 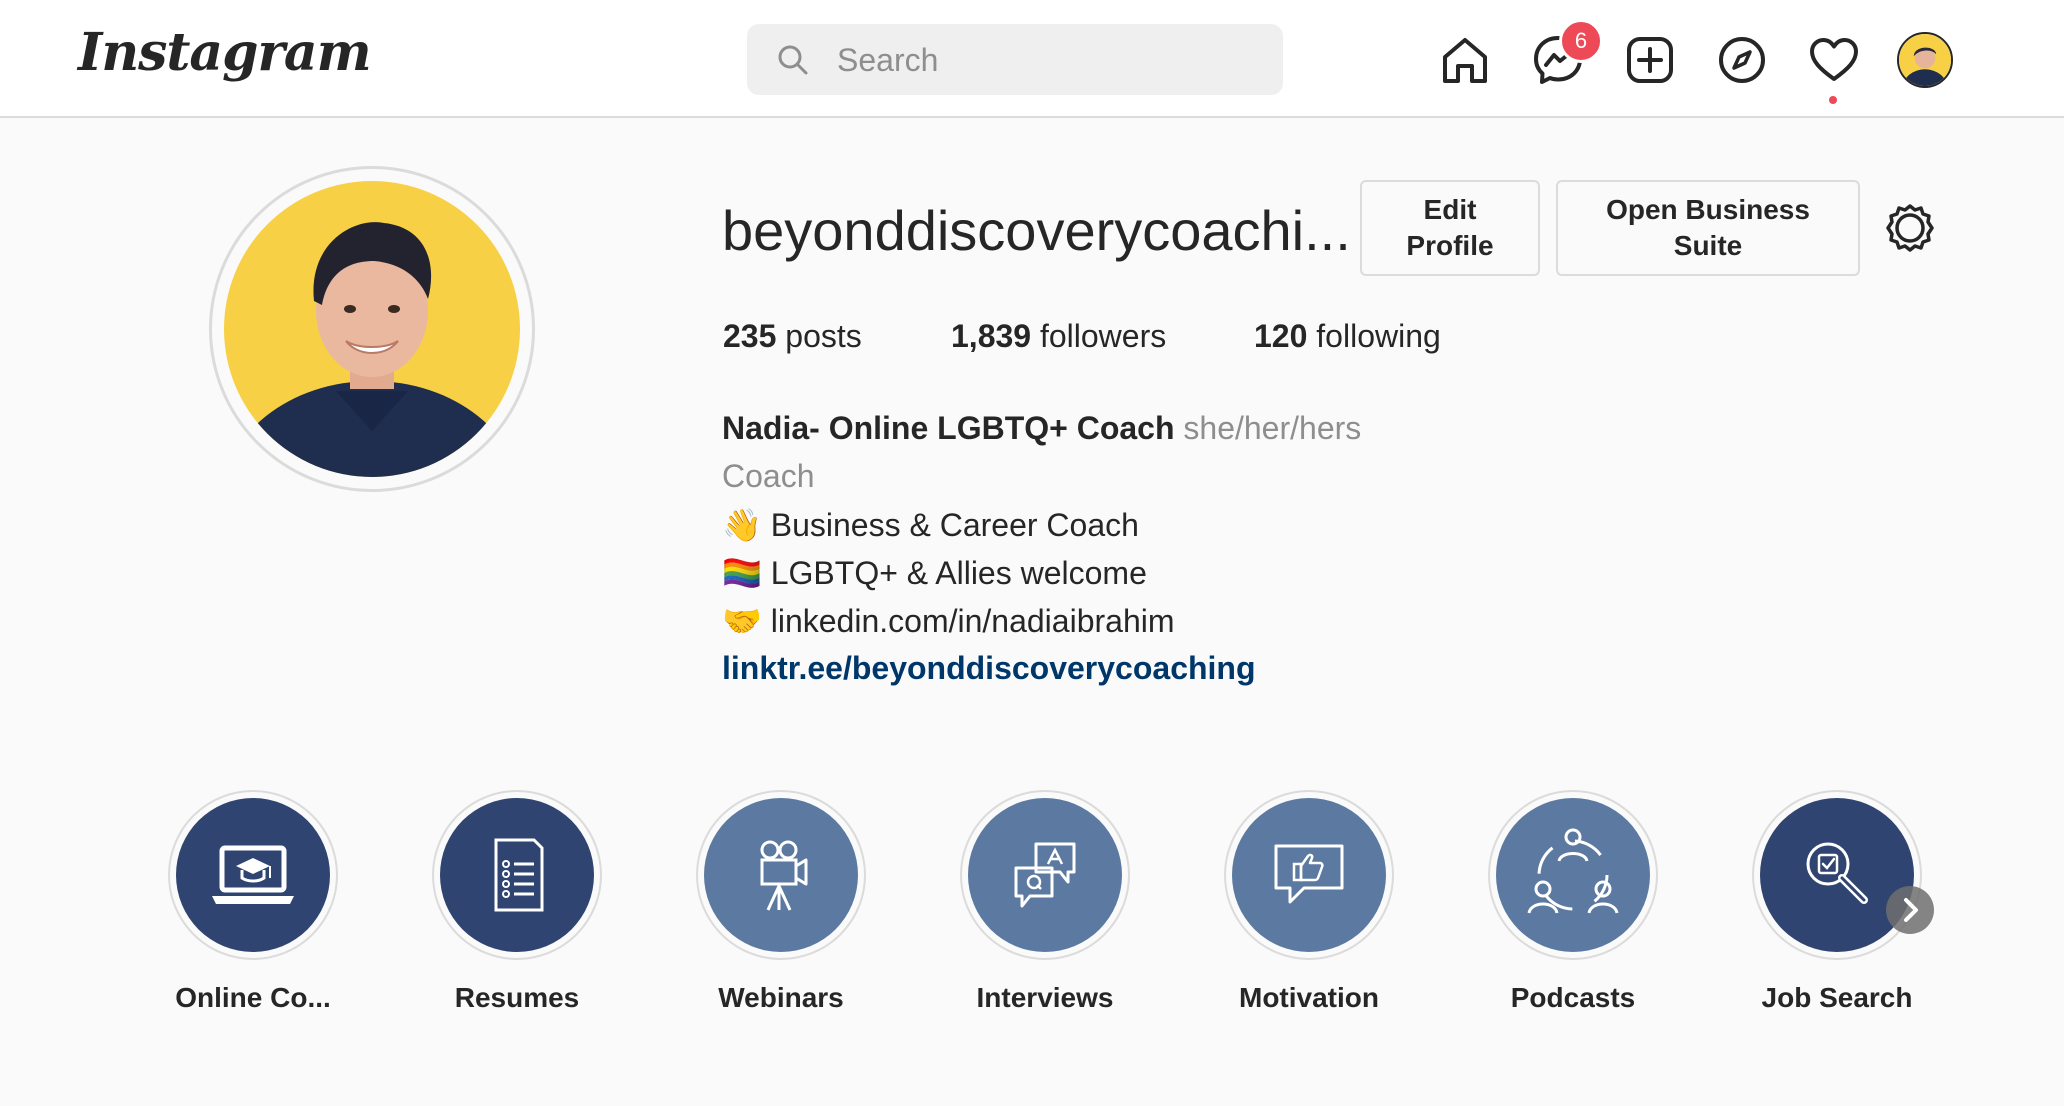 What do you see at coordinates (784, 875) in the screenshot?
I see `film-camera-icon` at bounding box center [784, 875].